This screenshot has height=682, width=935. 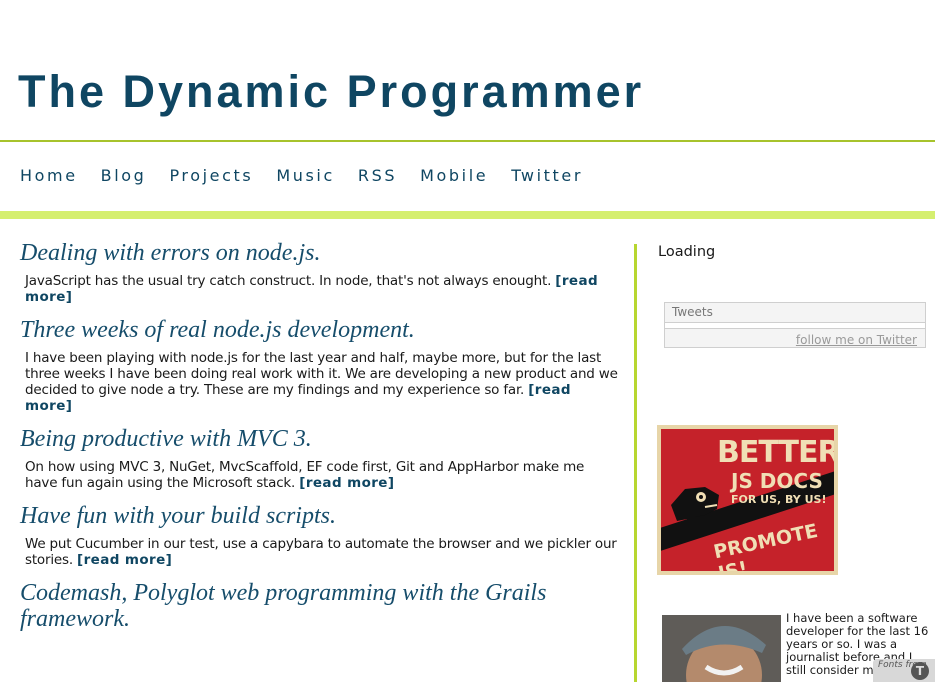 What do you see at coordinates (777, 481) in the screenshot?
I see `badge-line2: JS DOCS` at bounding box center [777, 481].